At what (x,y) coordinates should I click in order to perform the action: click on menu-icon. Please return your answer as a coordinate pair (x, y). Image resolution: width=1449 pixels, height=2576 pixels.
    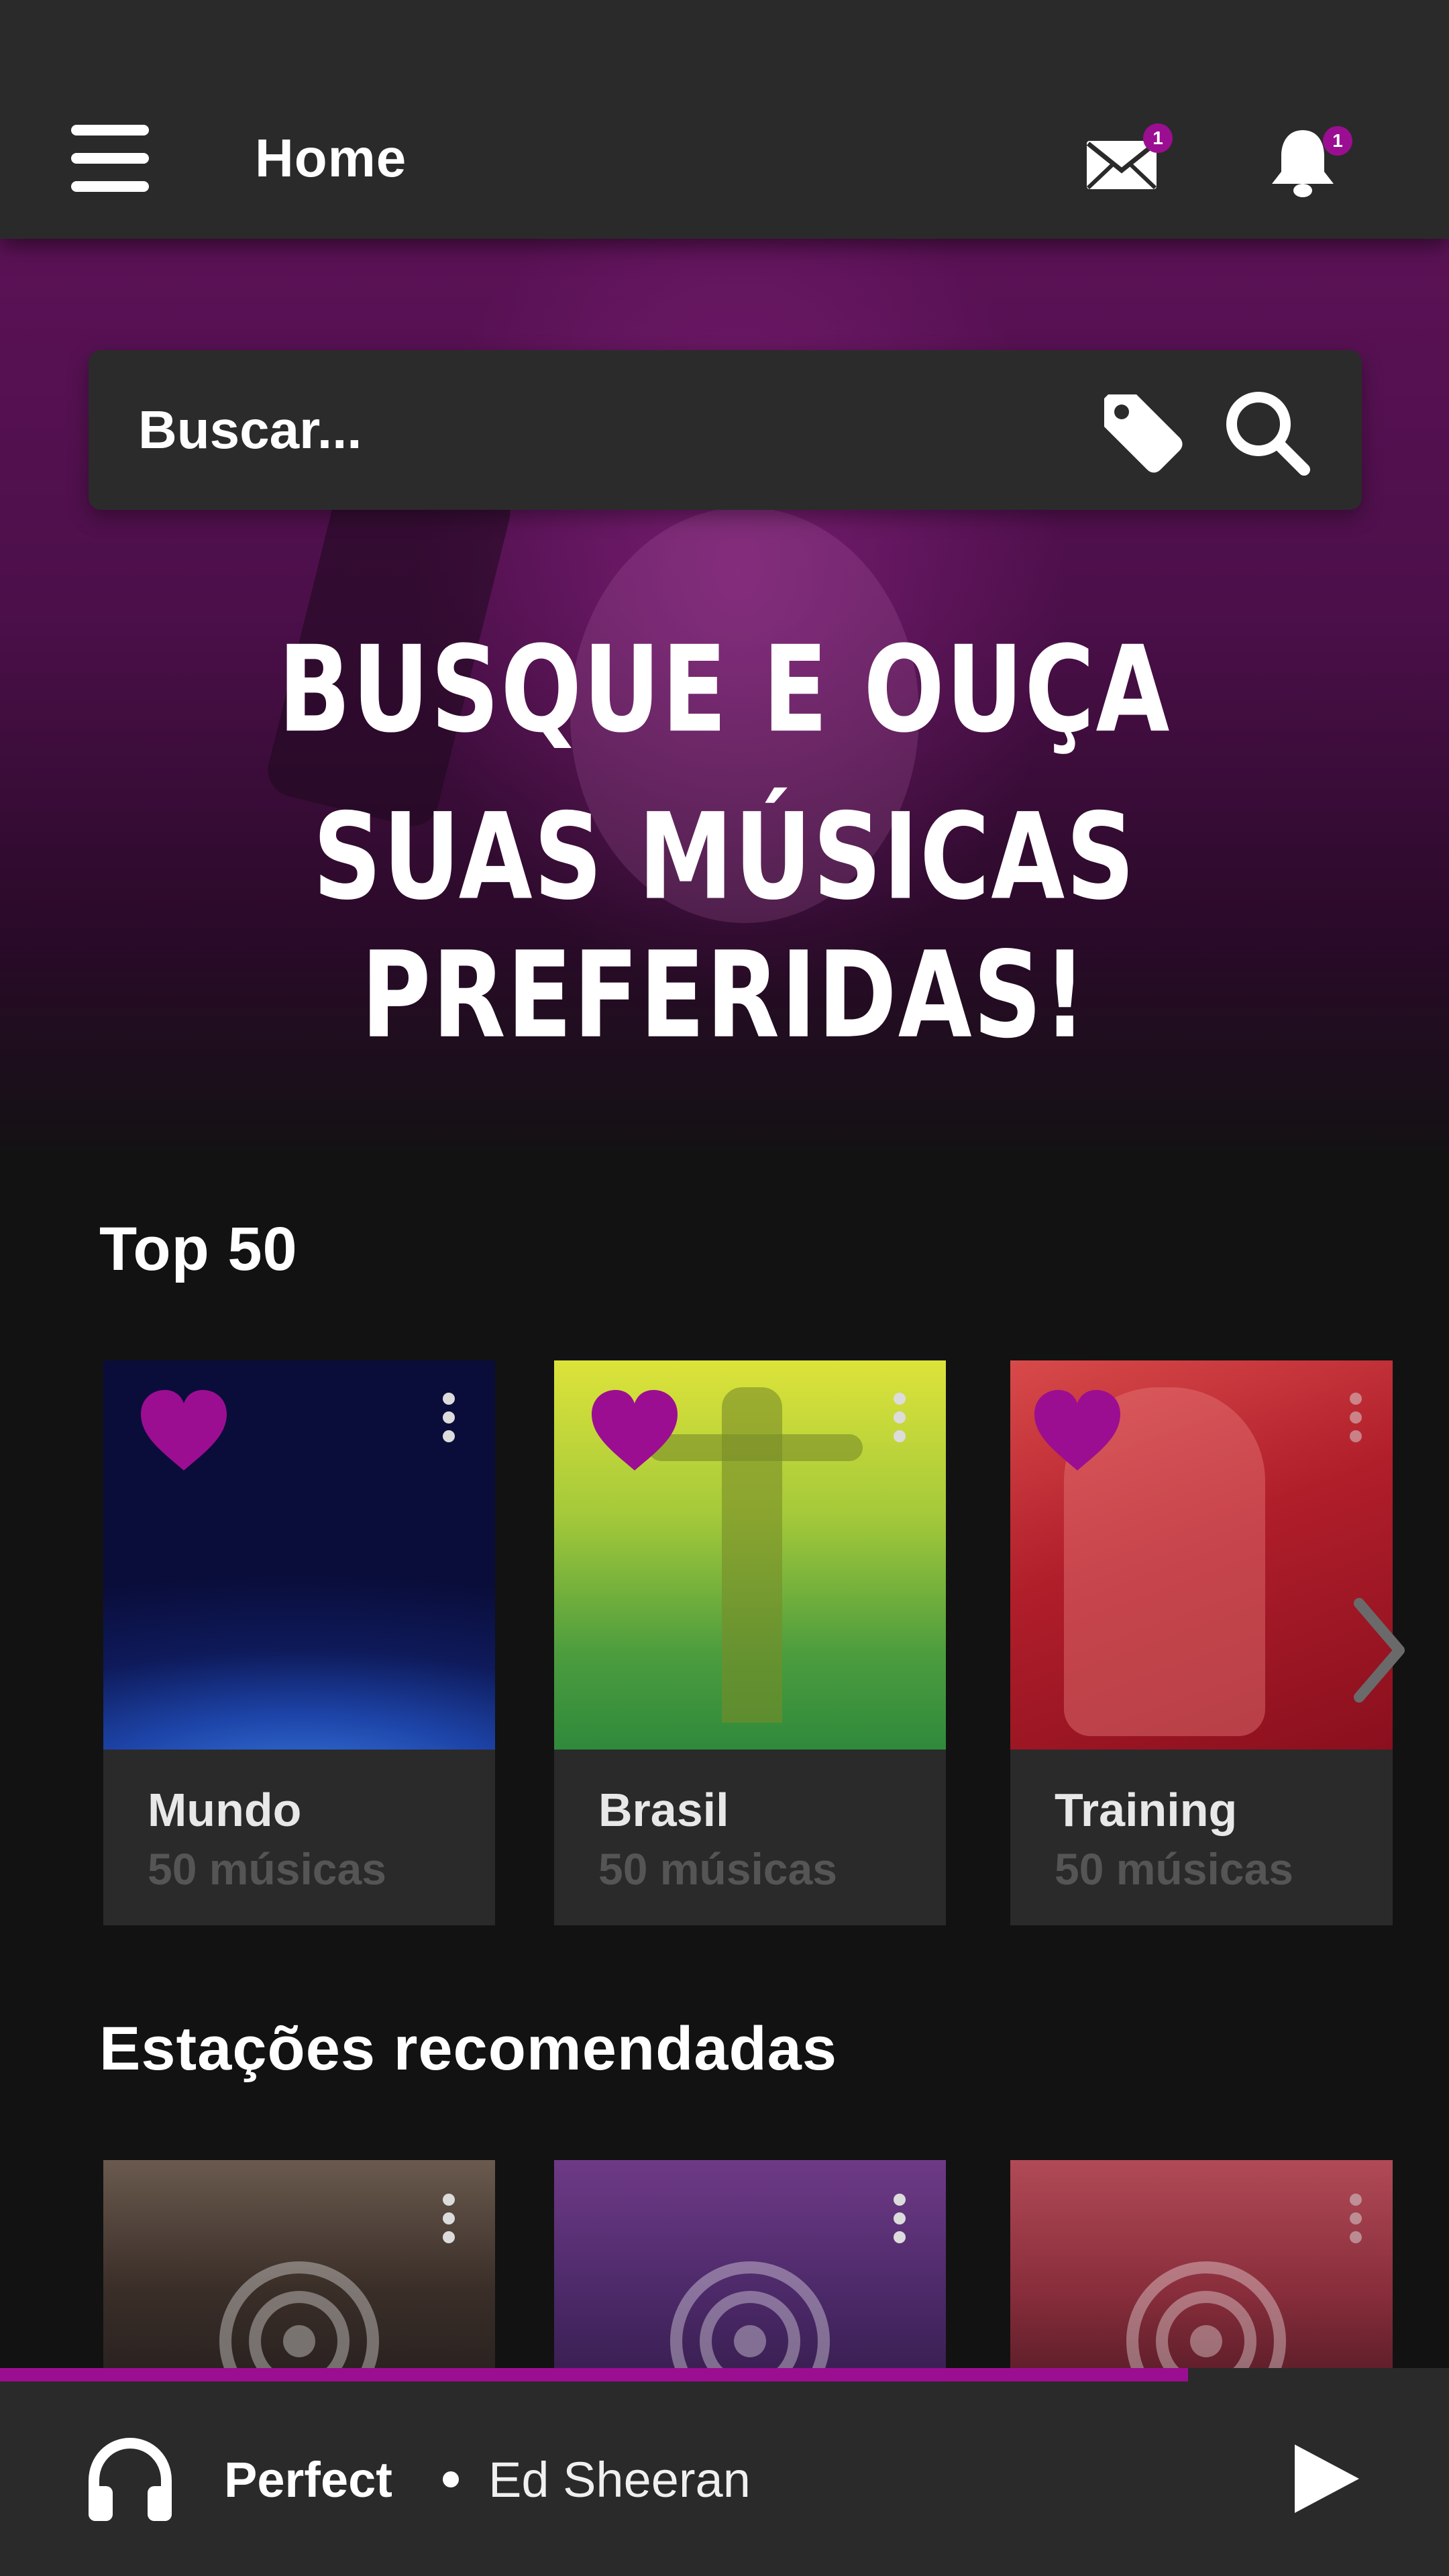
    Looking at the image, I should click on (110, 158).